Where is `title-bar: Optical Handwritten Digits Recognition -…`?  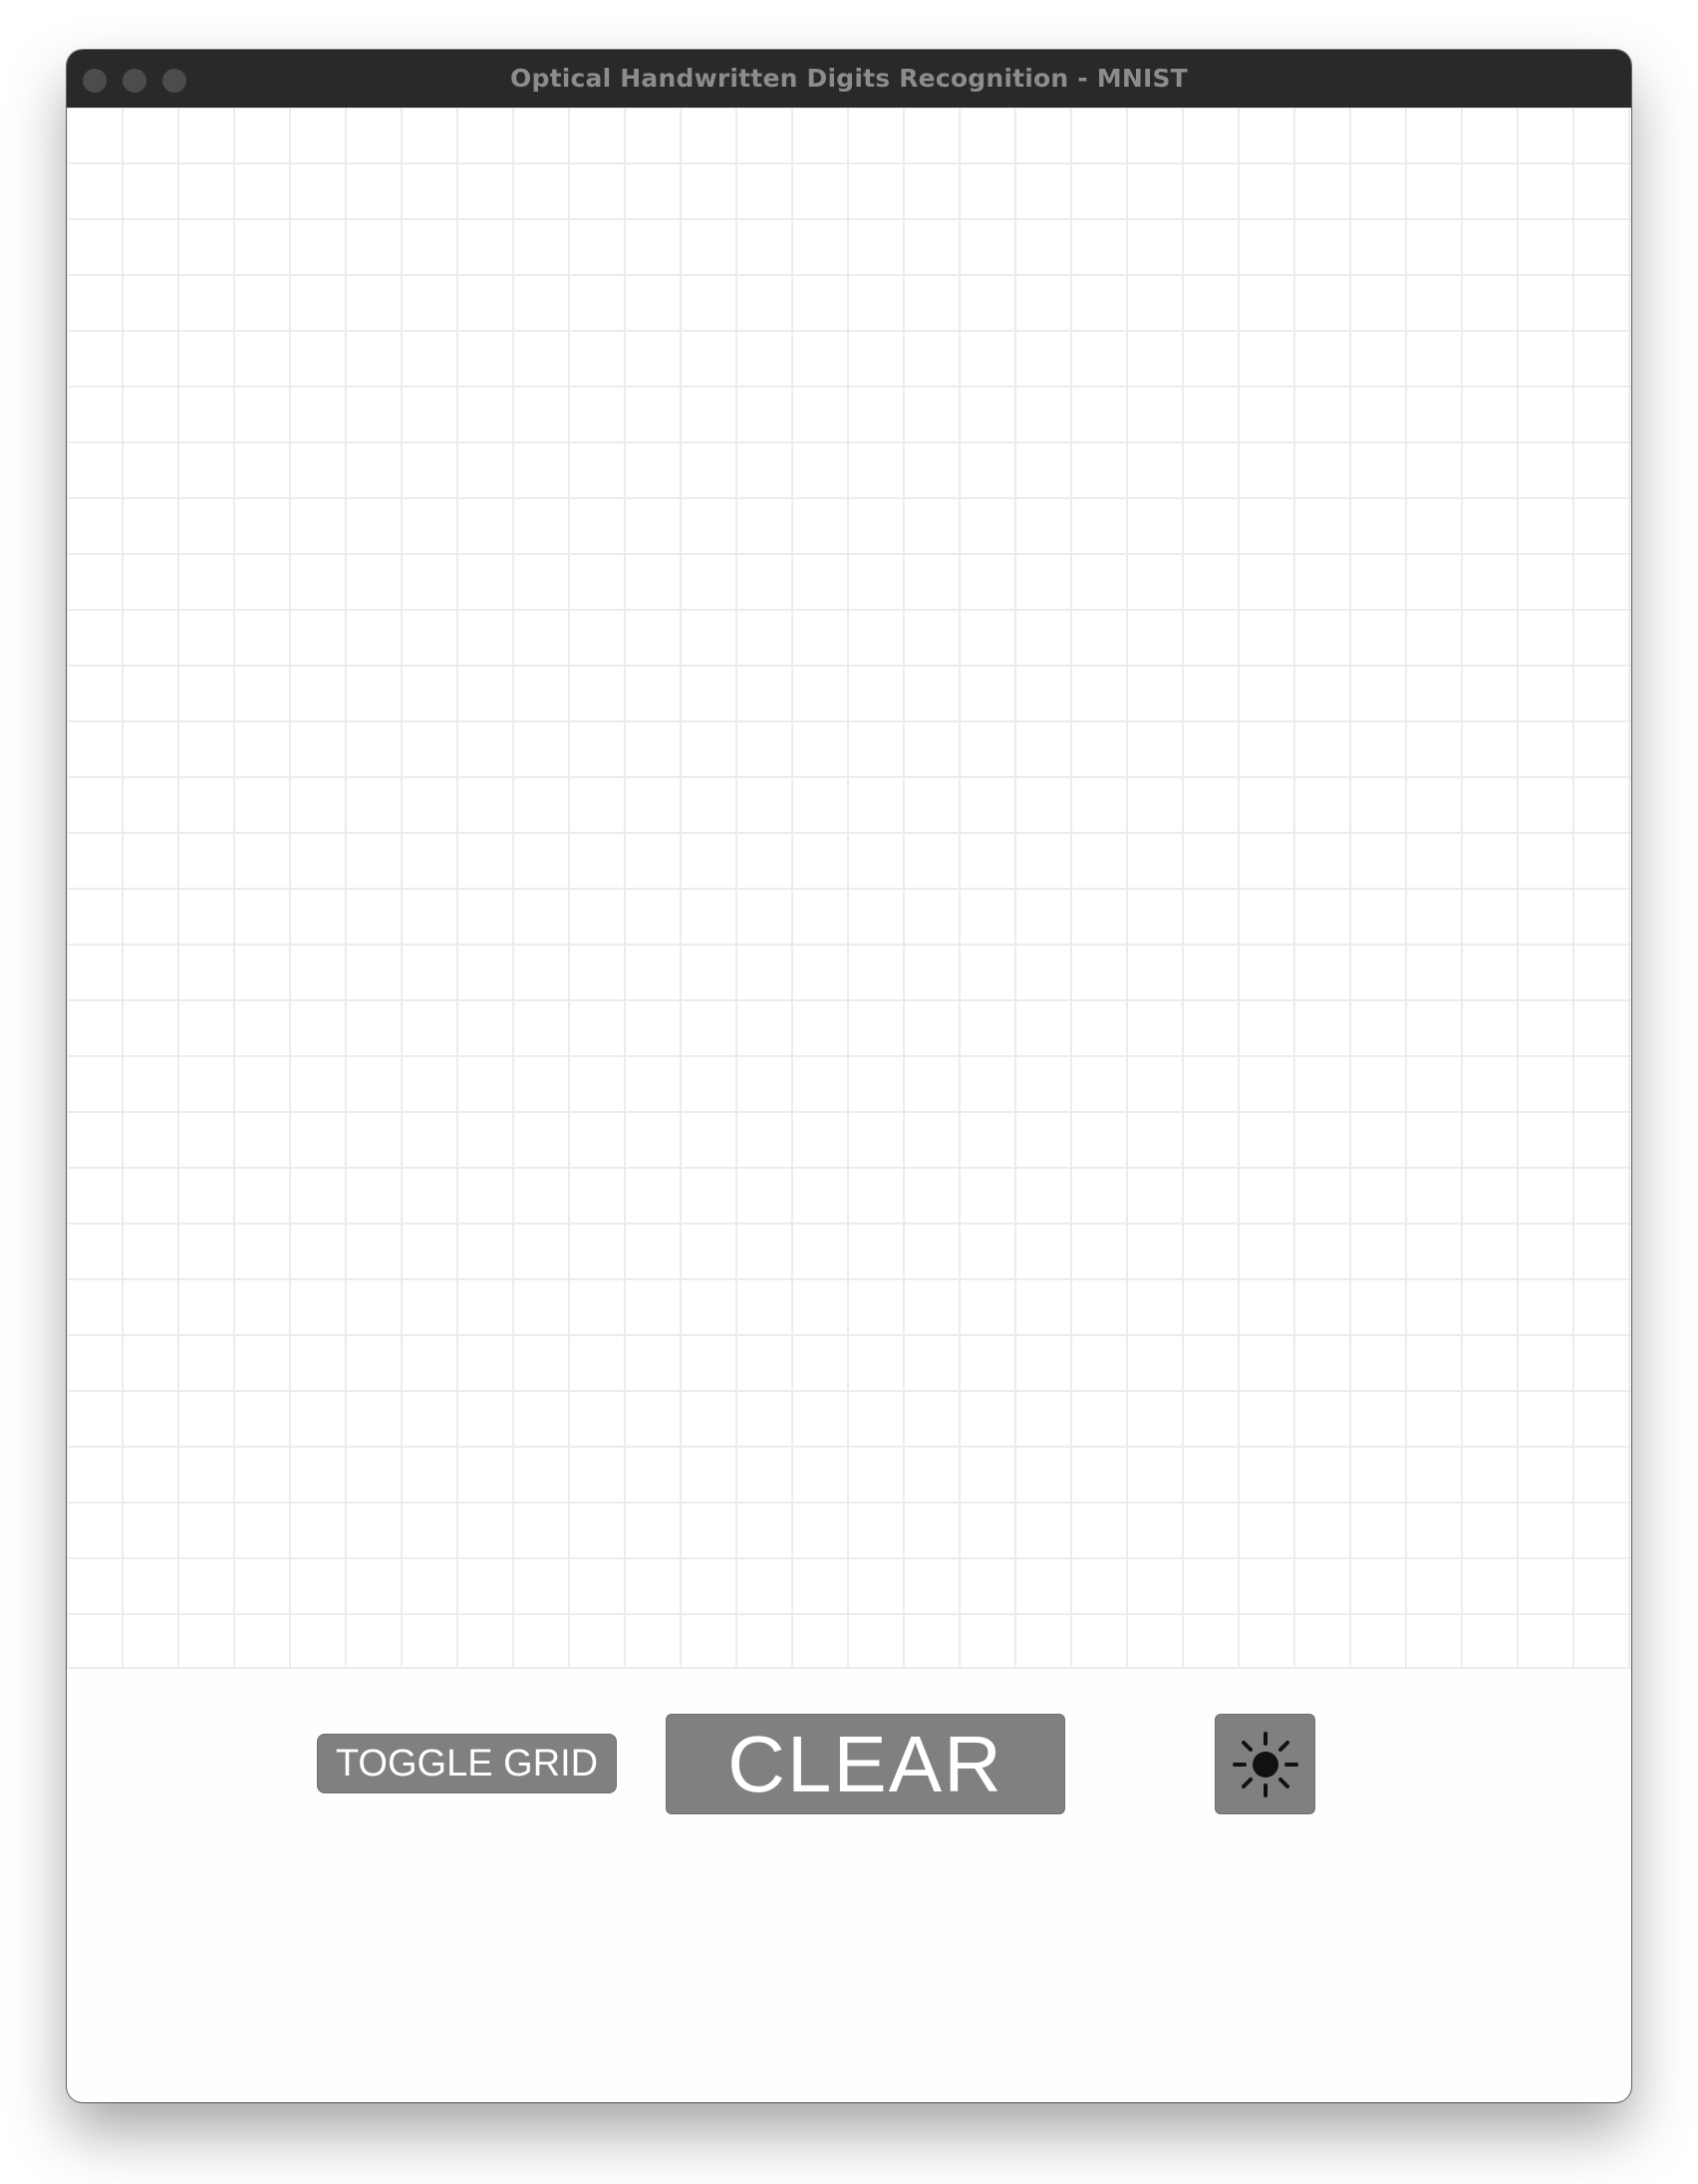
title-bar: Optical Handwritten Digits Recognition -… is located at coordinates (849, 79).